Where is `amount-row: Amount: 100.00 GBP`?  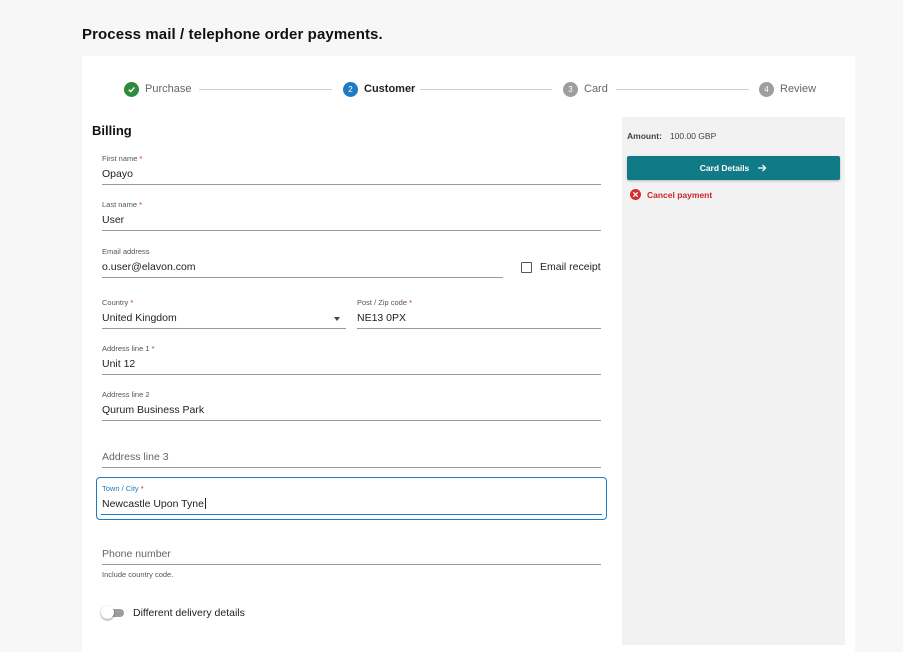 amount-row: Amount: 100.00 GBP is located at coordinates (671, 136).